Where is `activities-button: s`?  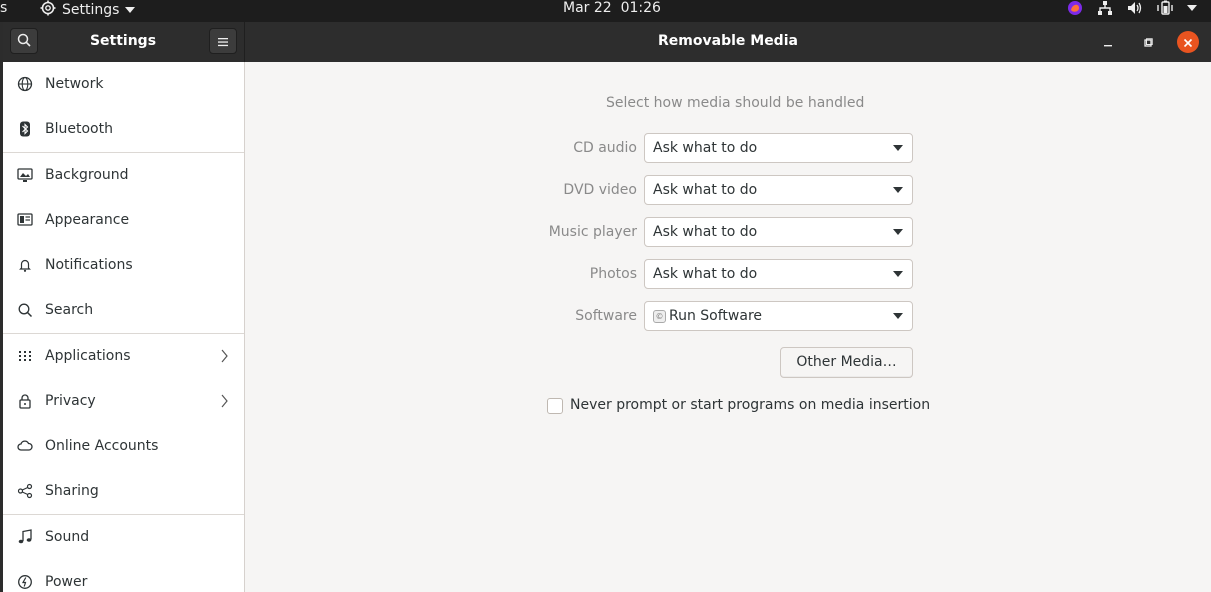
activities-button: s is located at coordinates (3, 8).